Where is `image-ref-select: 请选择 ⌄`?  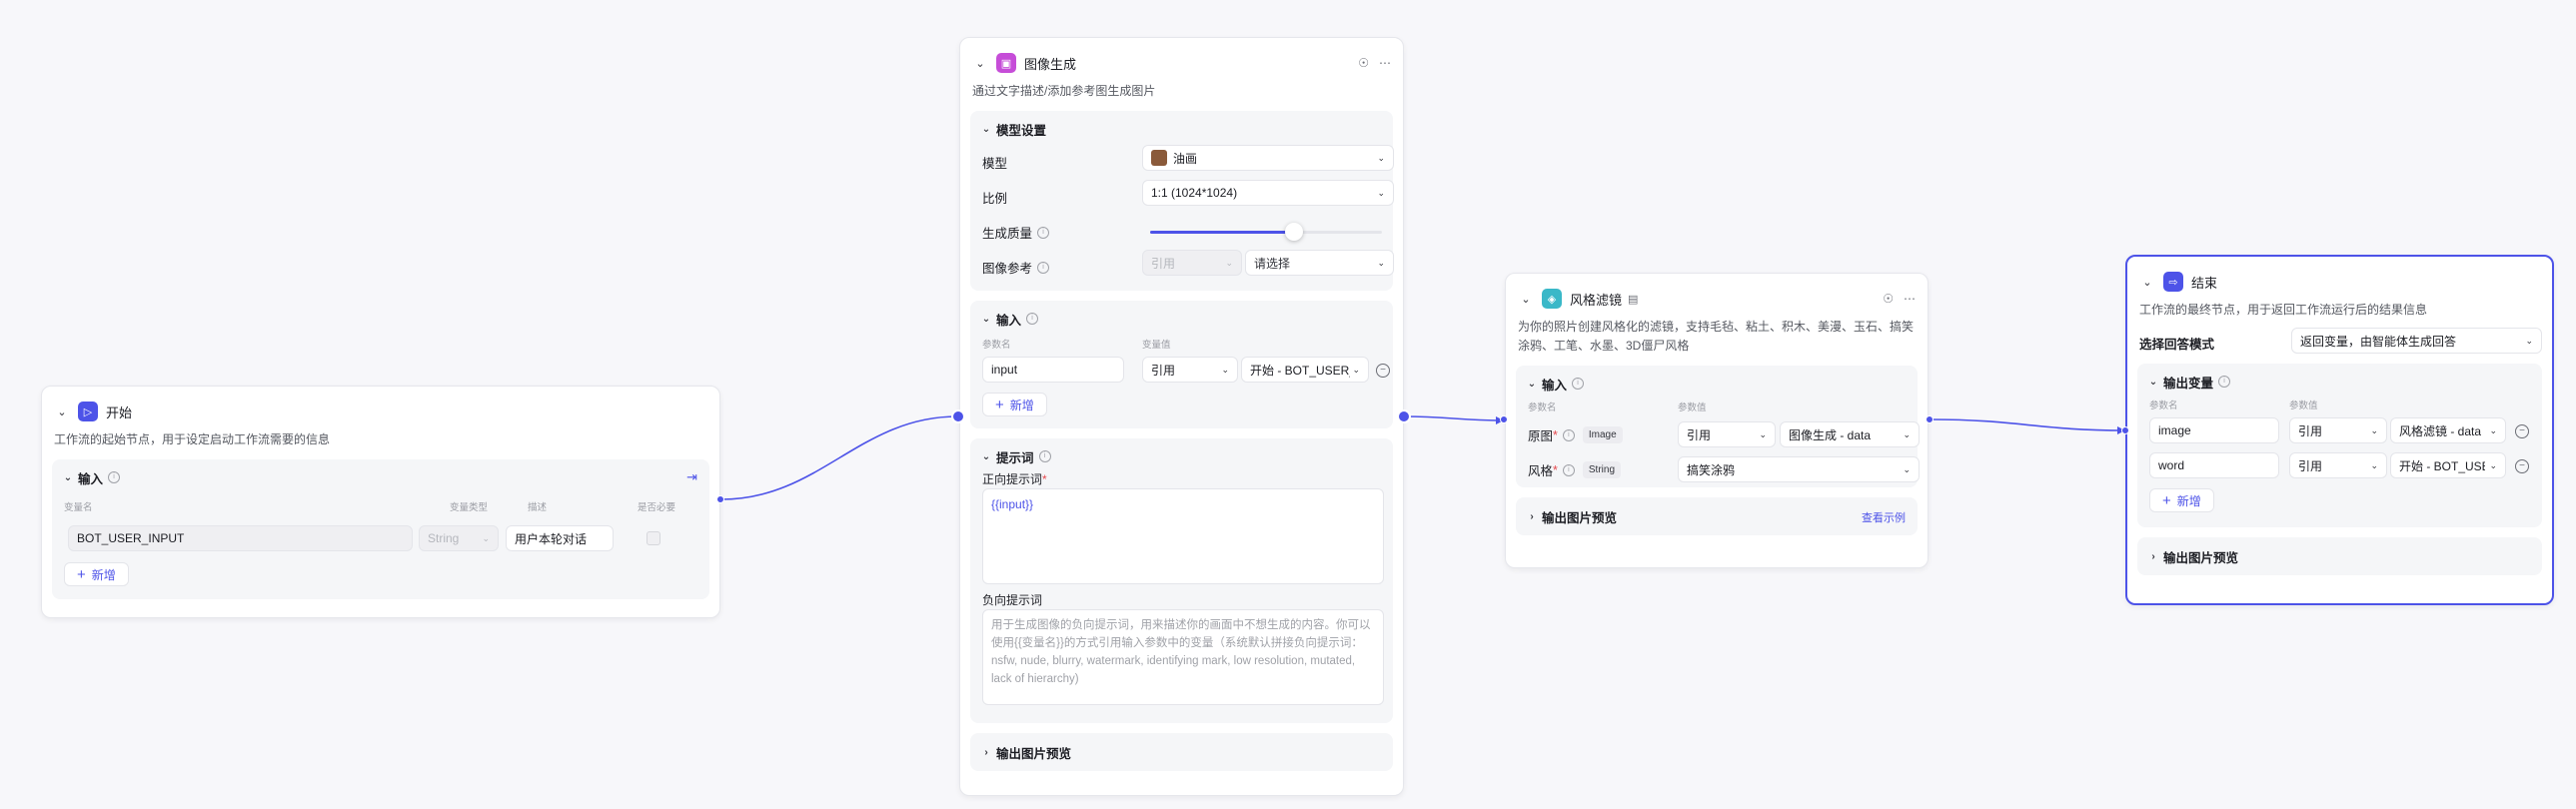
image-ref-select: 请选择 ⌄ is located at coordinates (1319, 263).